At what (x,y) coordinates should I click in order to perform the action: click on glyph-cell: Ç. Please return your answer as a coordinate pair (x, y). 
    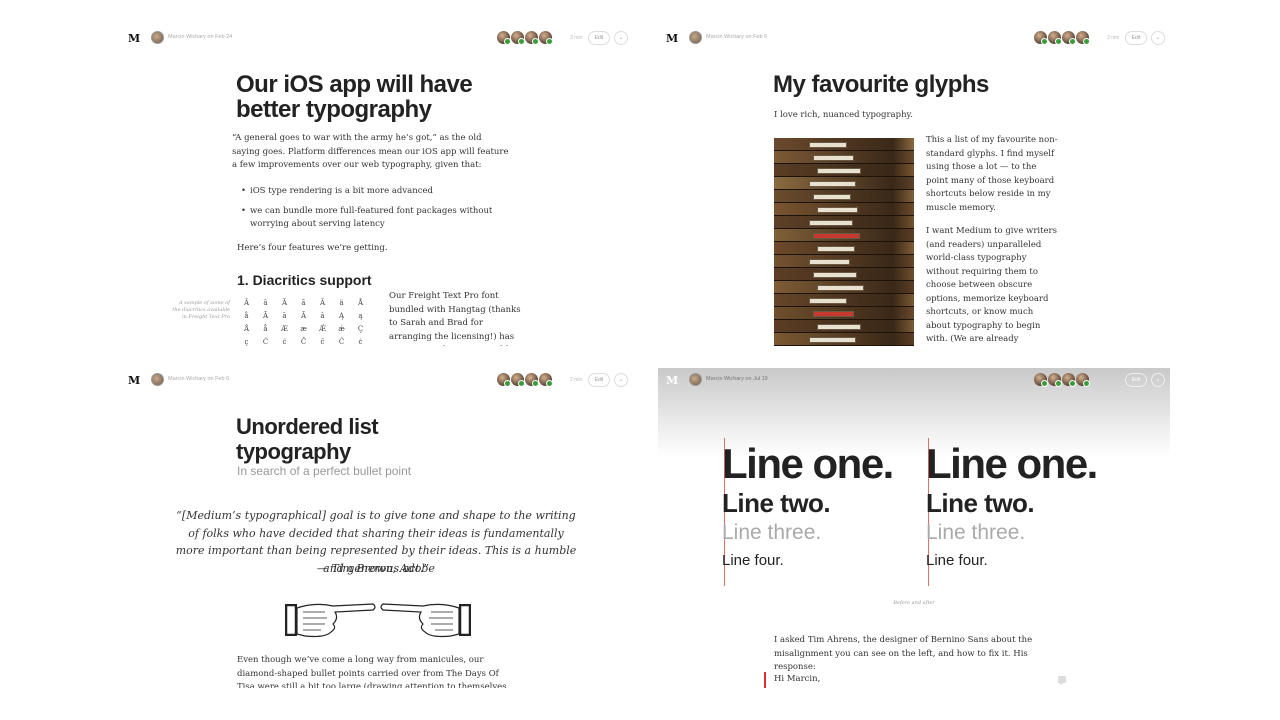
    Looking at the image, I should click on (360, 329).